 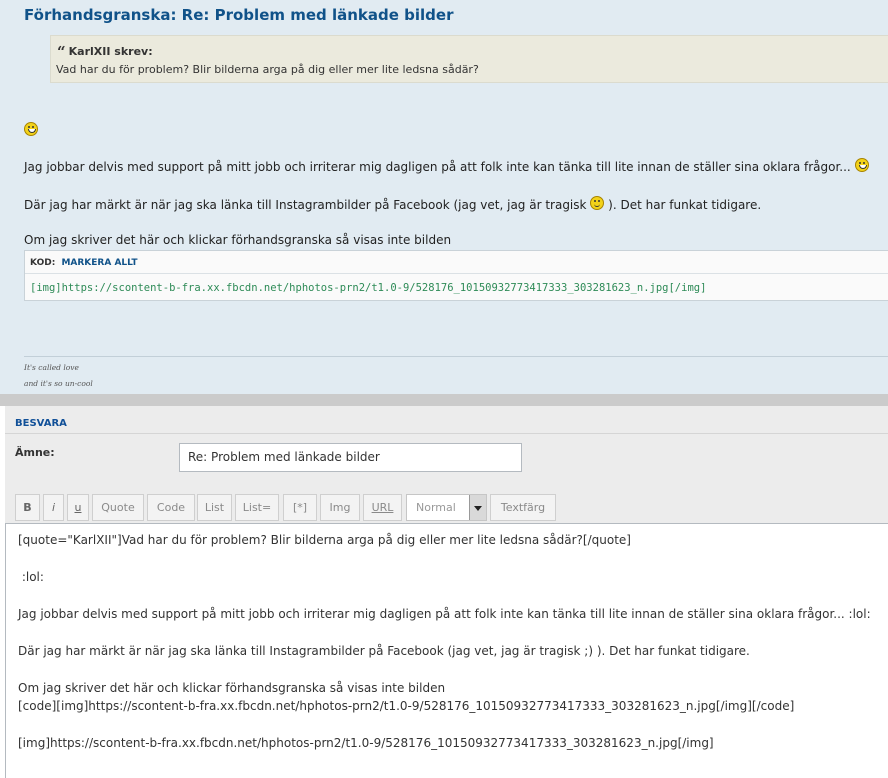 I want to click on code-label: KOD:, so click(x=43, y=263).